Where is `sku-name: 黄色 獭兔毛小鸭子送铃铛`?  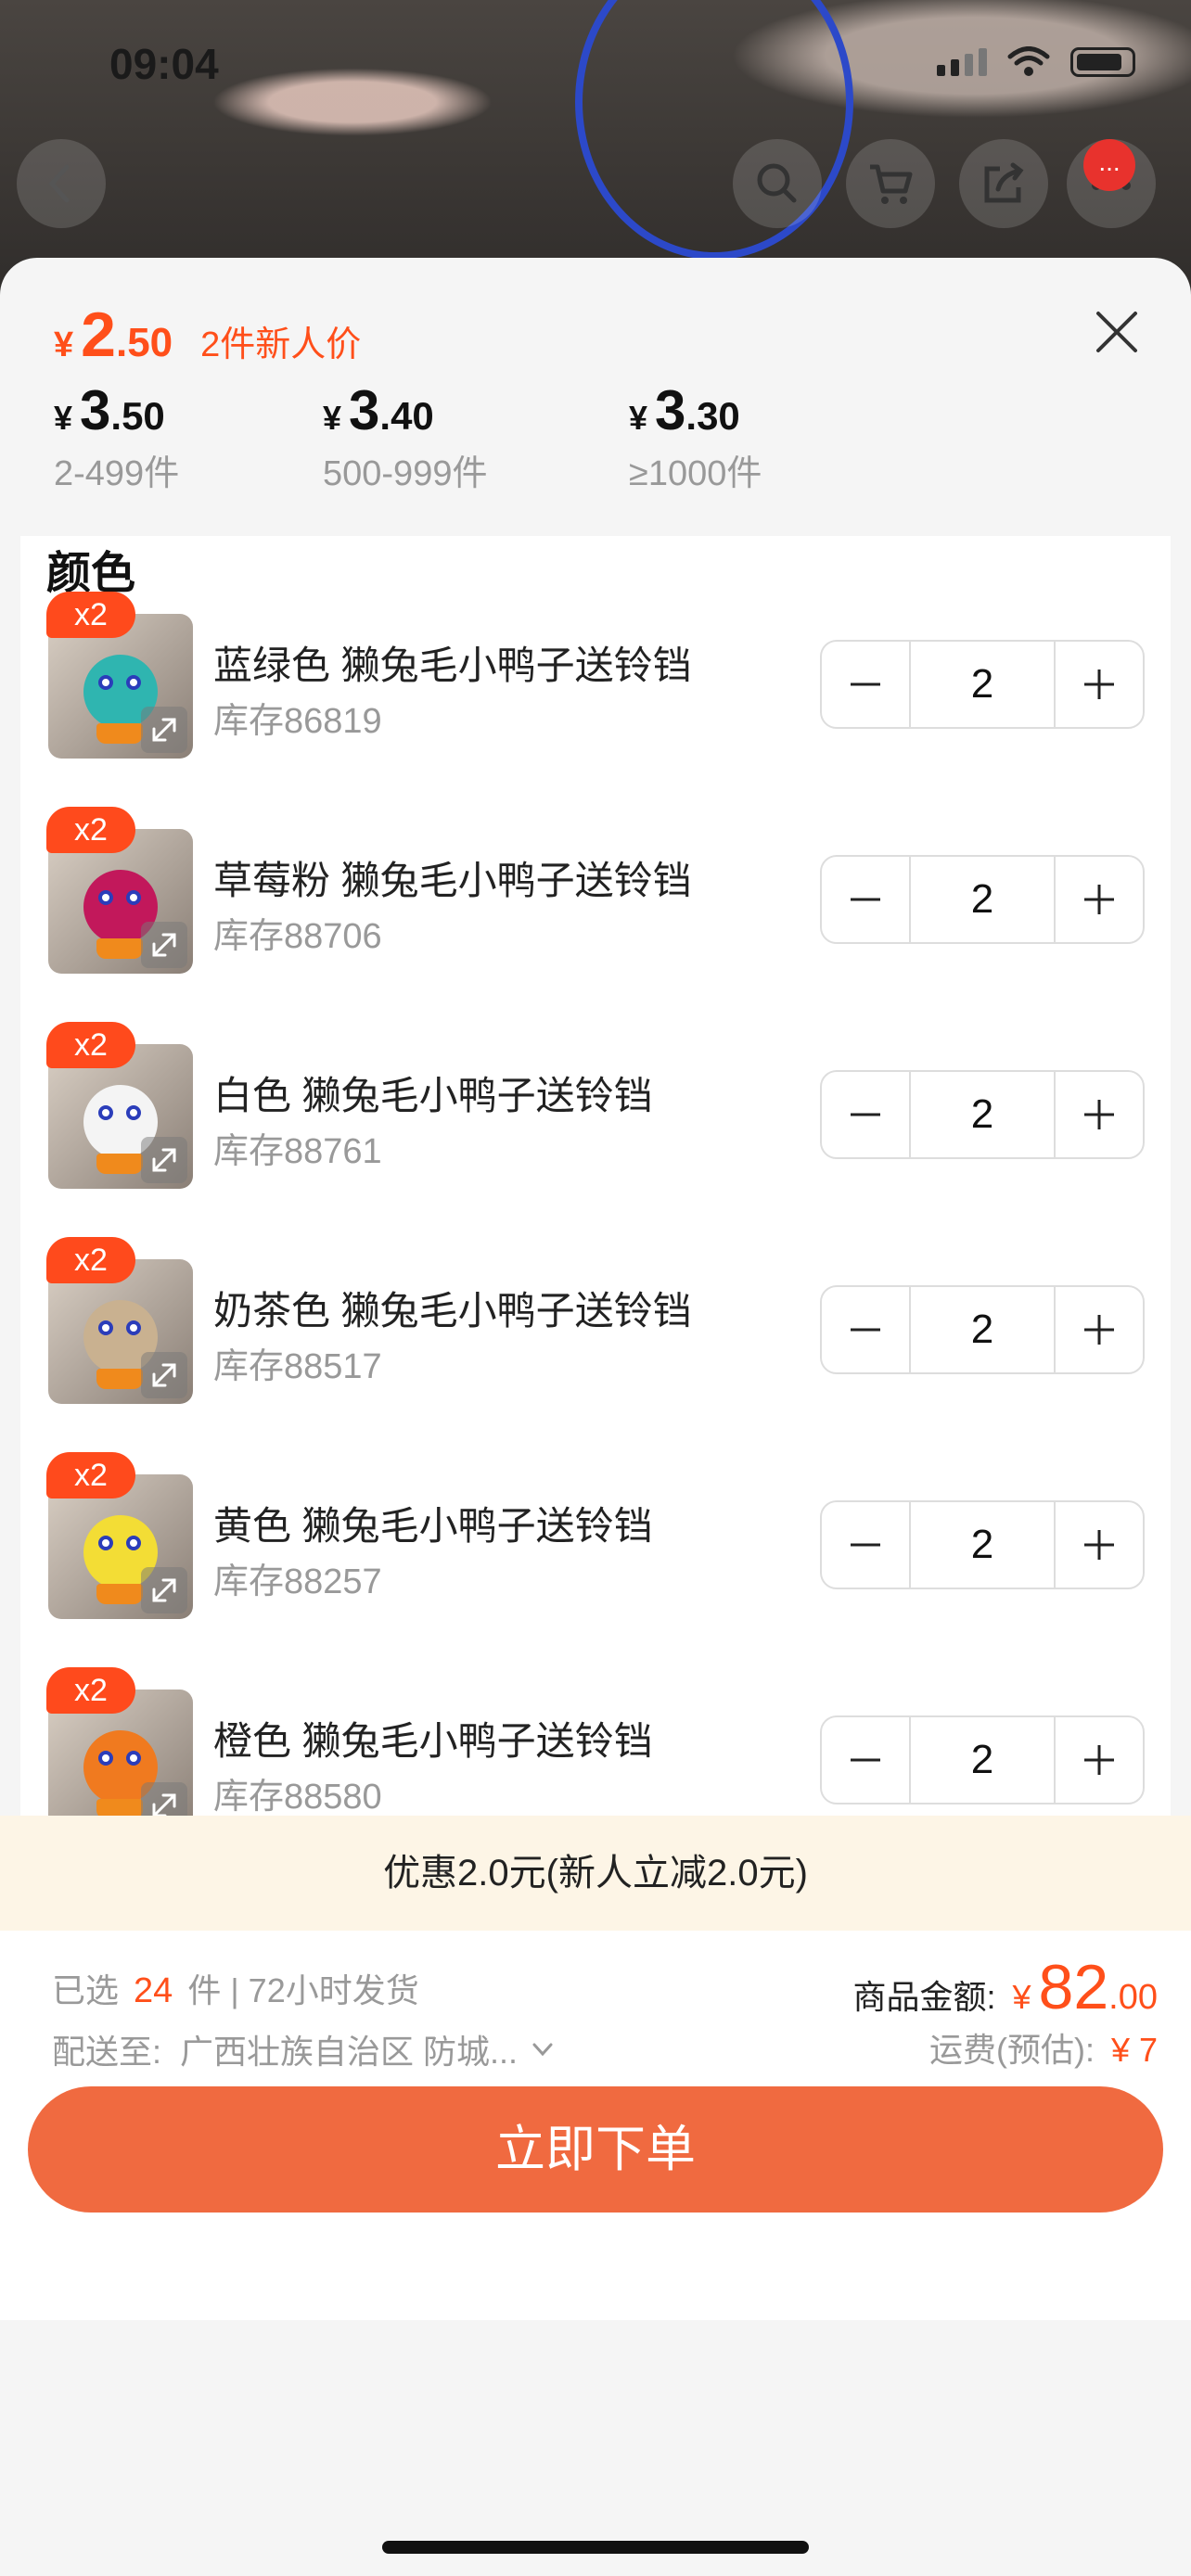
sku-name: 黄色 獭兔毛小鸭子送铃铛 is located at coordinates (433, 1526).